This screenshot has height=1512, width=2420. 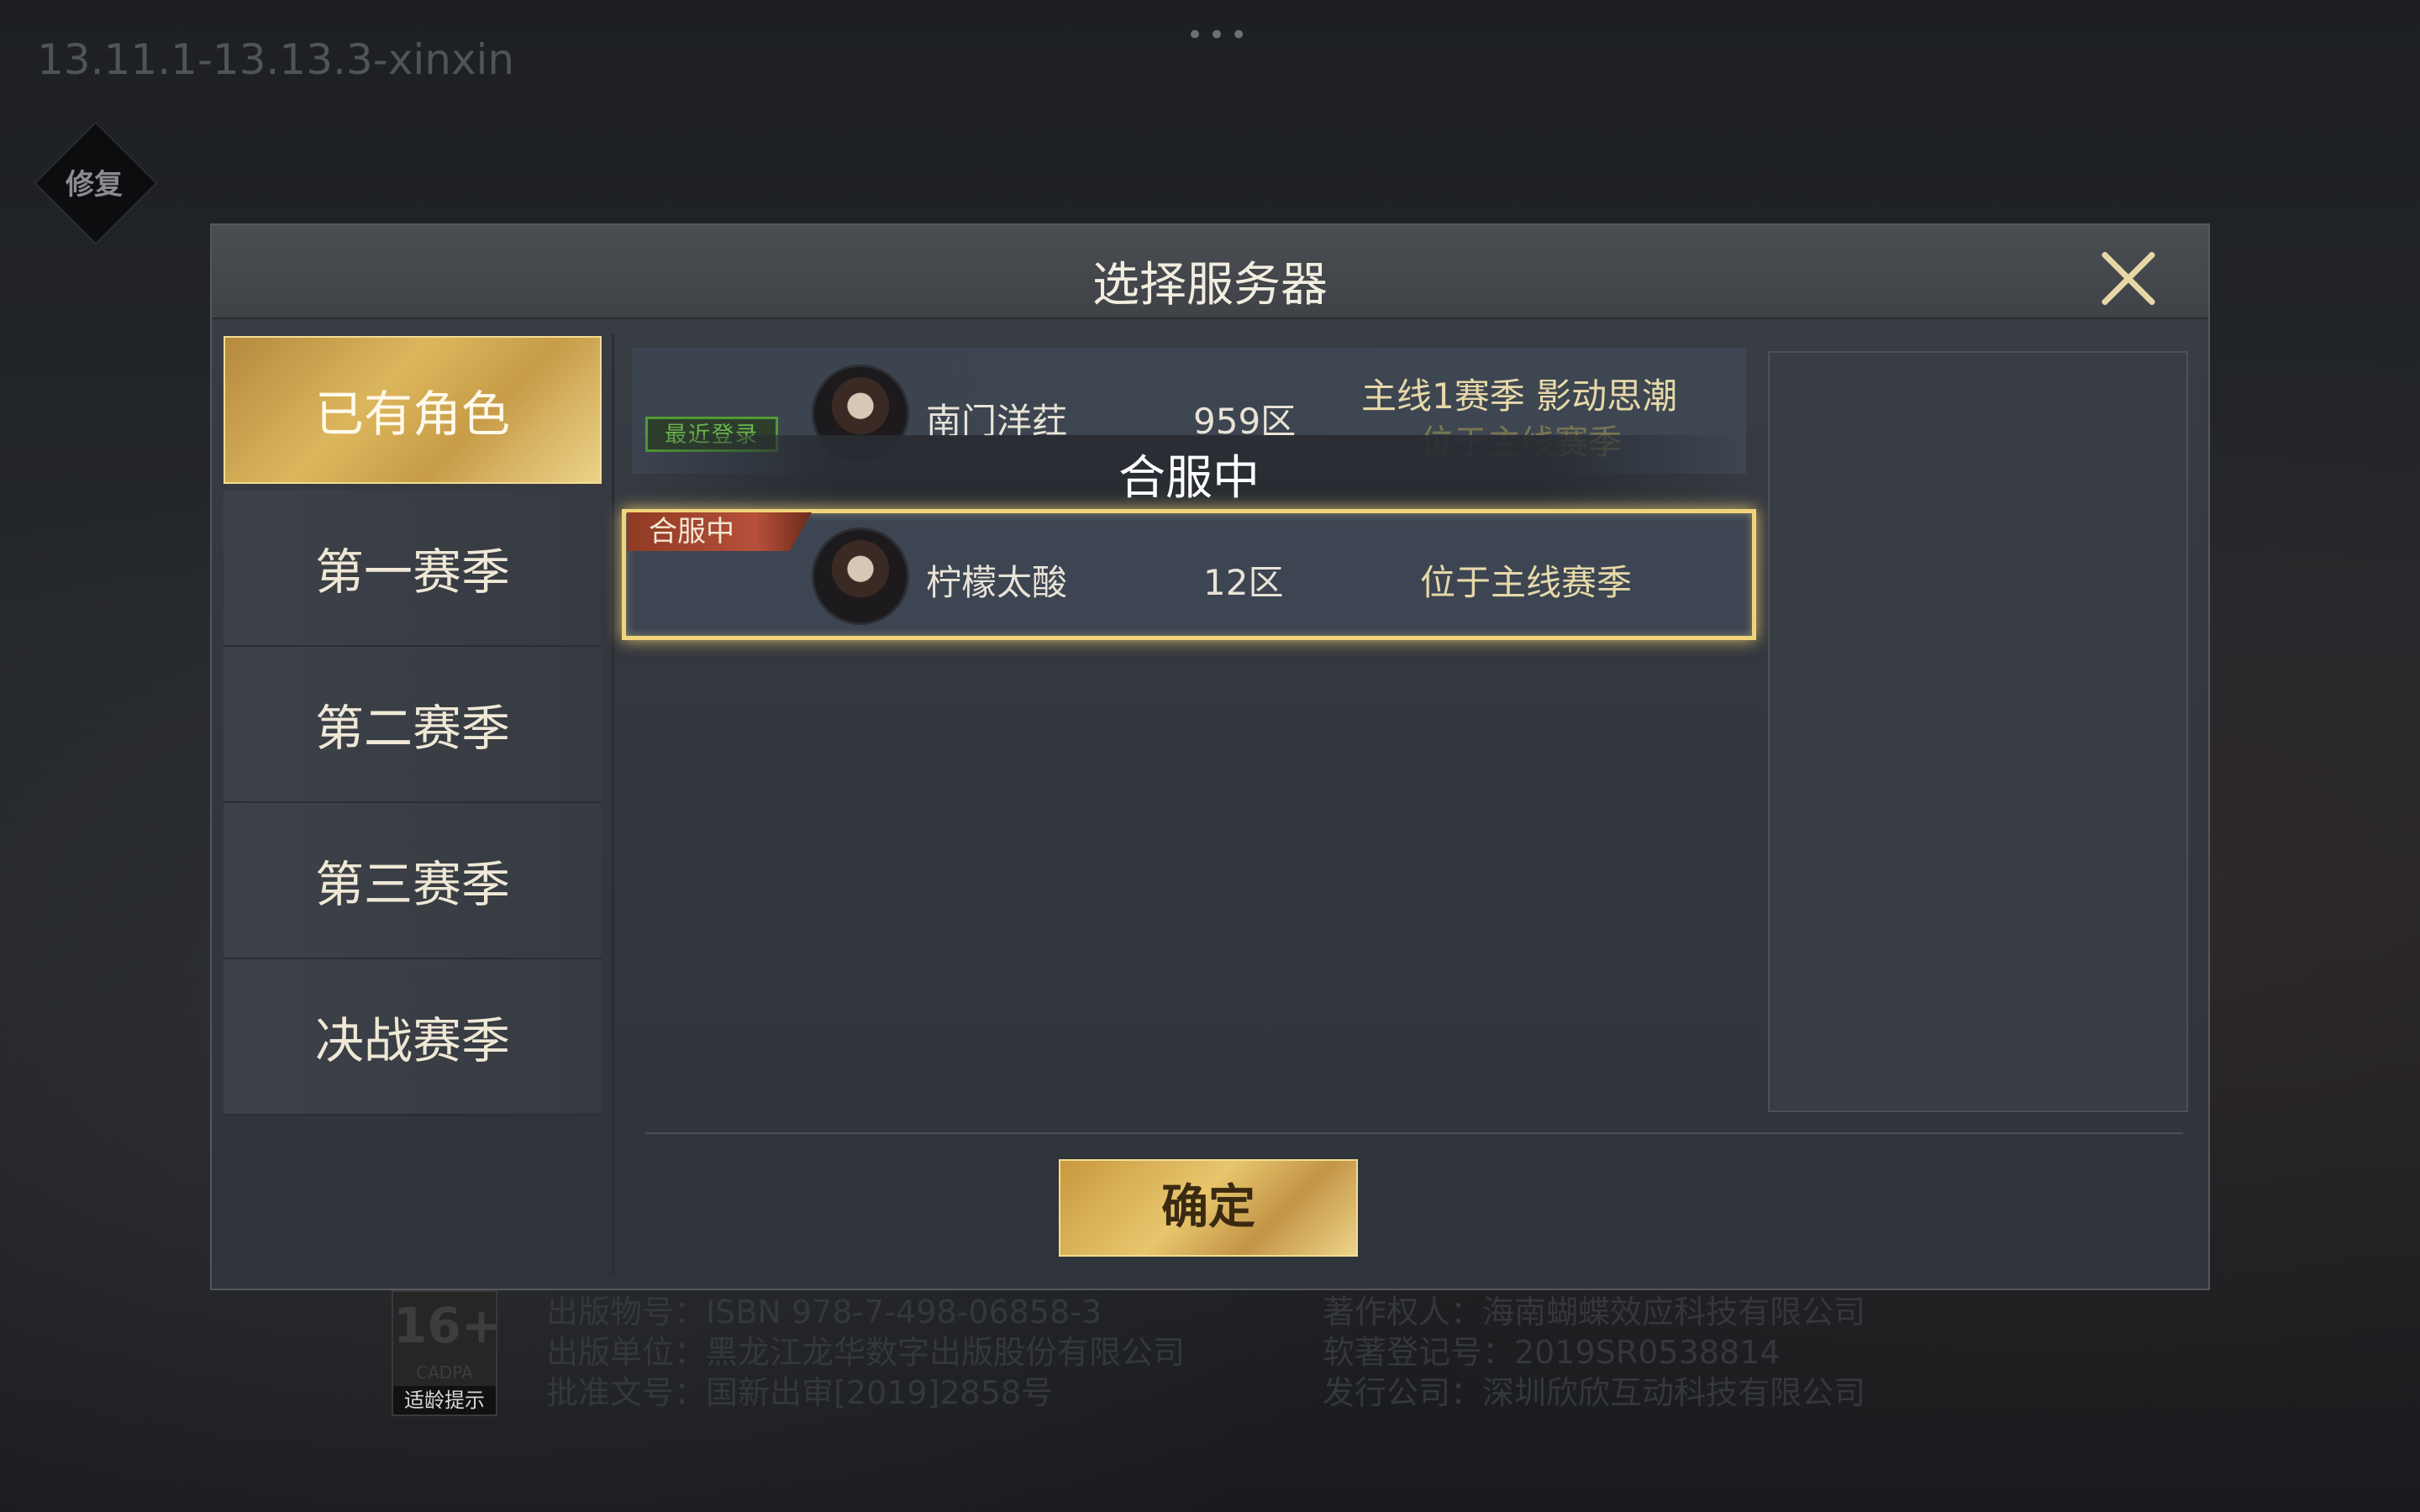 I want to click on footer-line: 出版单位：黑龙江龙华数字出版股份有限公司, so click(x=866, y=1352).